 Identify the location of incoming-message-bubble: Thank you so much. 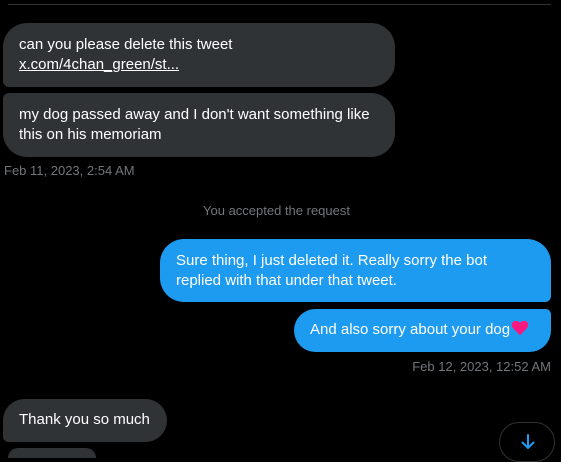
(85, 420).